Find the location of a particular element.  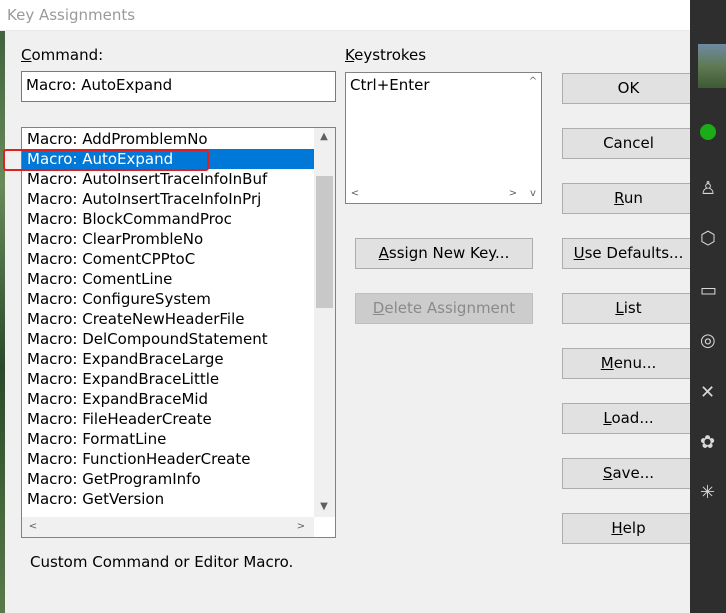

command-list-item: Macro: ExpandBraceMid is located at coordinates (119, 399).